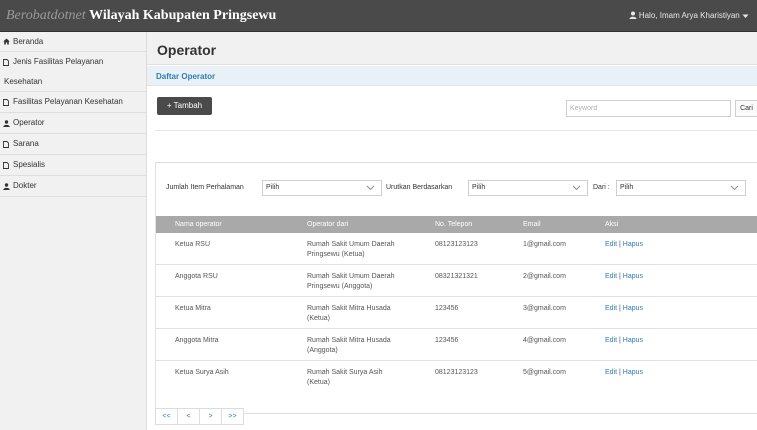 This screenshot has height=430, width=757. What do you see at coordinates (746, 108) in the screenshot?
I see `search-button: Cari` at bounding box center [746, 108].